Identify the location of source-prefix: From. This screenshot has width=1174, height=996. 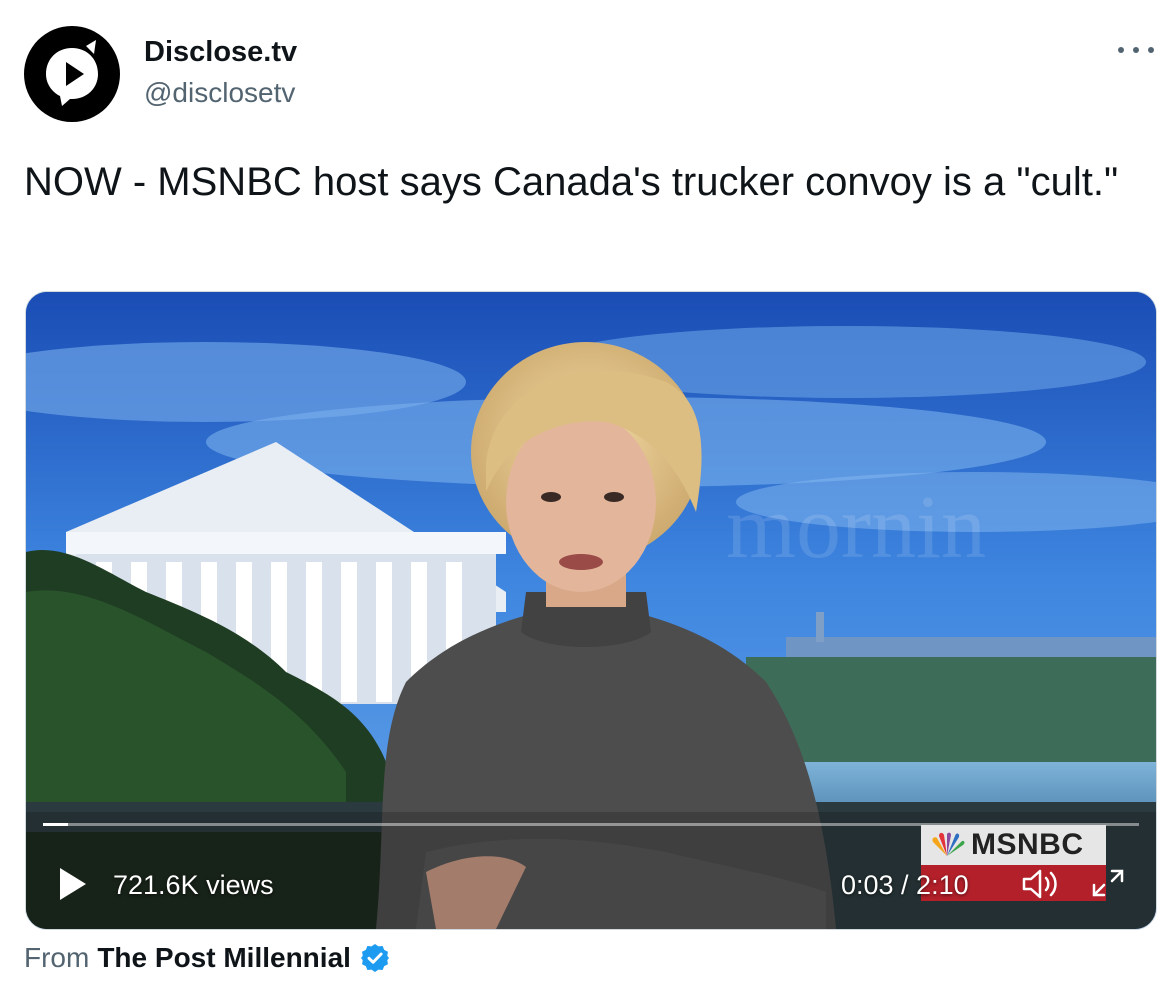
(57, 957).